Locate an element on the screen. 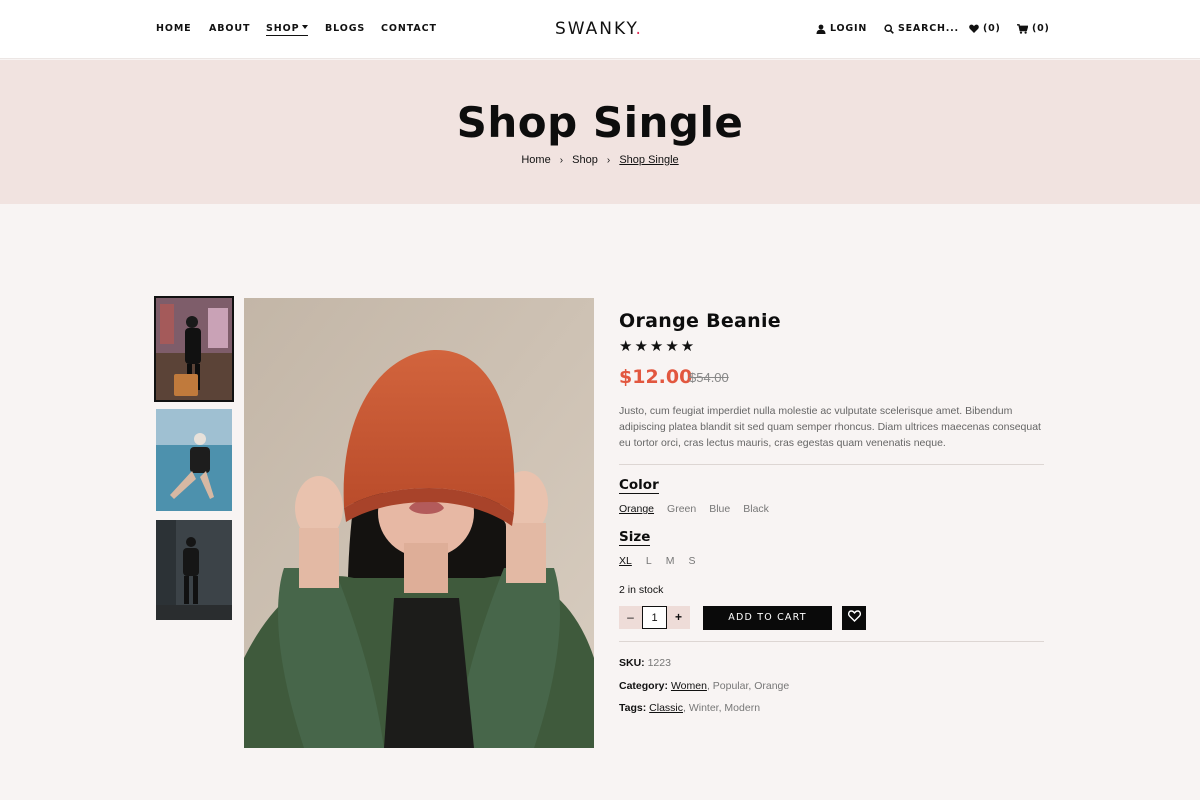 The height and width of the screenshot is (800, 1200). size-option-m: M is located at coordinates (670, 561).